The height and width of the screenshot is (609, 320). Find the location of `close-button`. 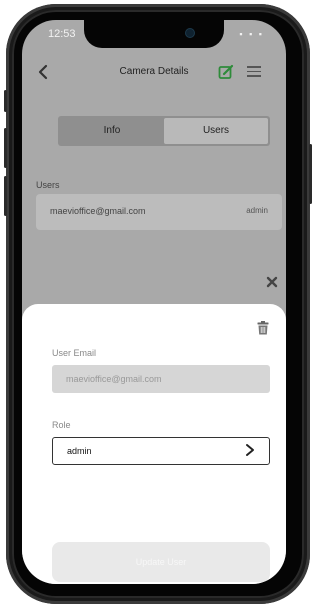

close-button is located at coordinates (272, 283).